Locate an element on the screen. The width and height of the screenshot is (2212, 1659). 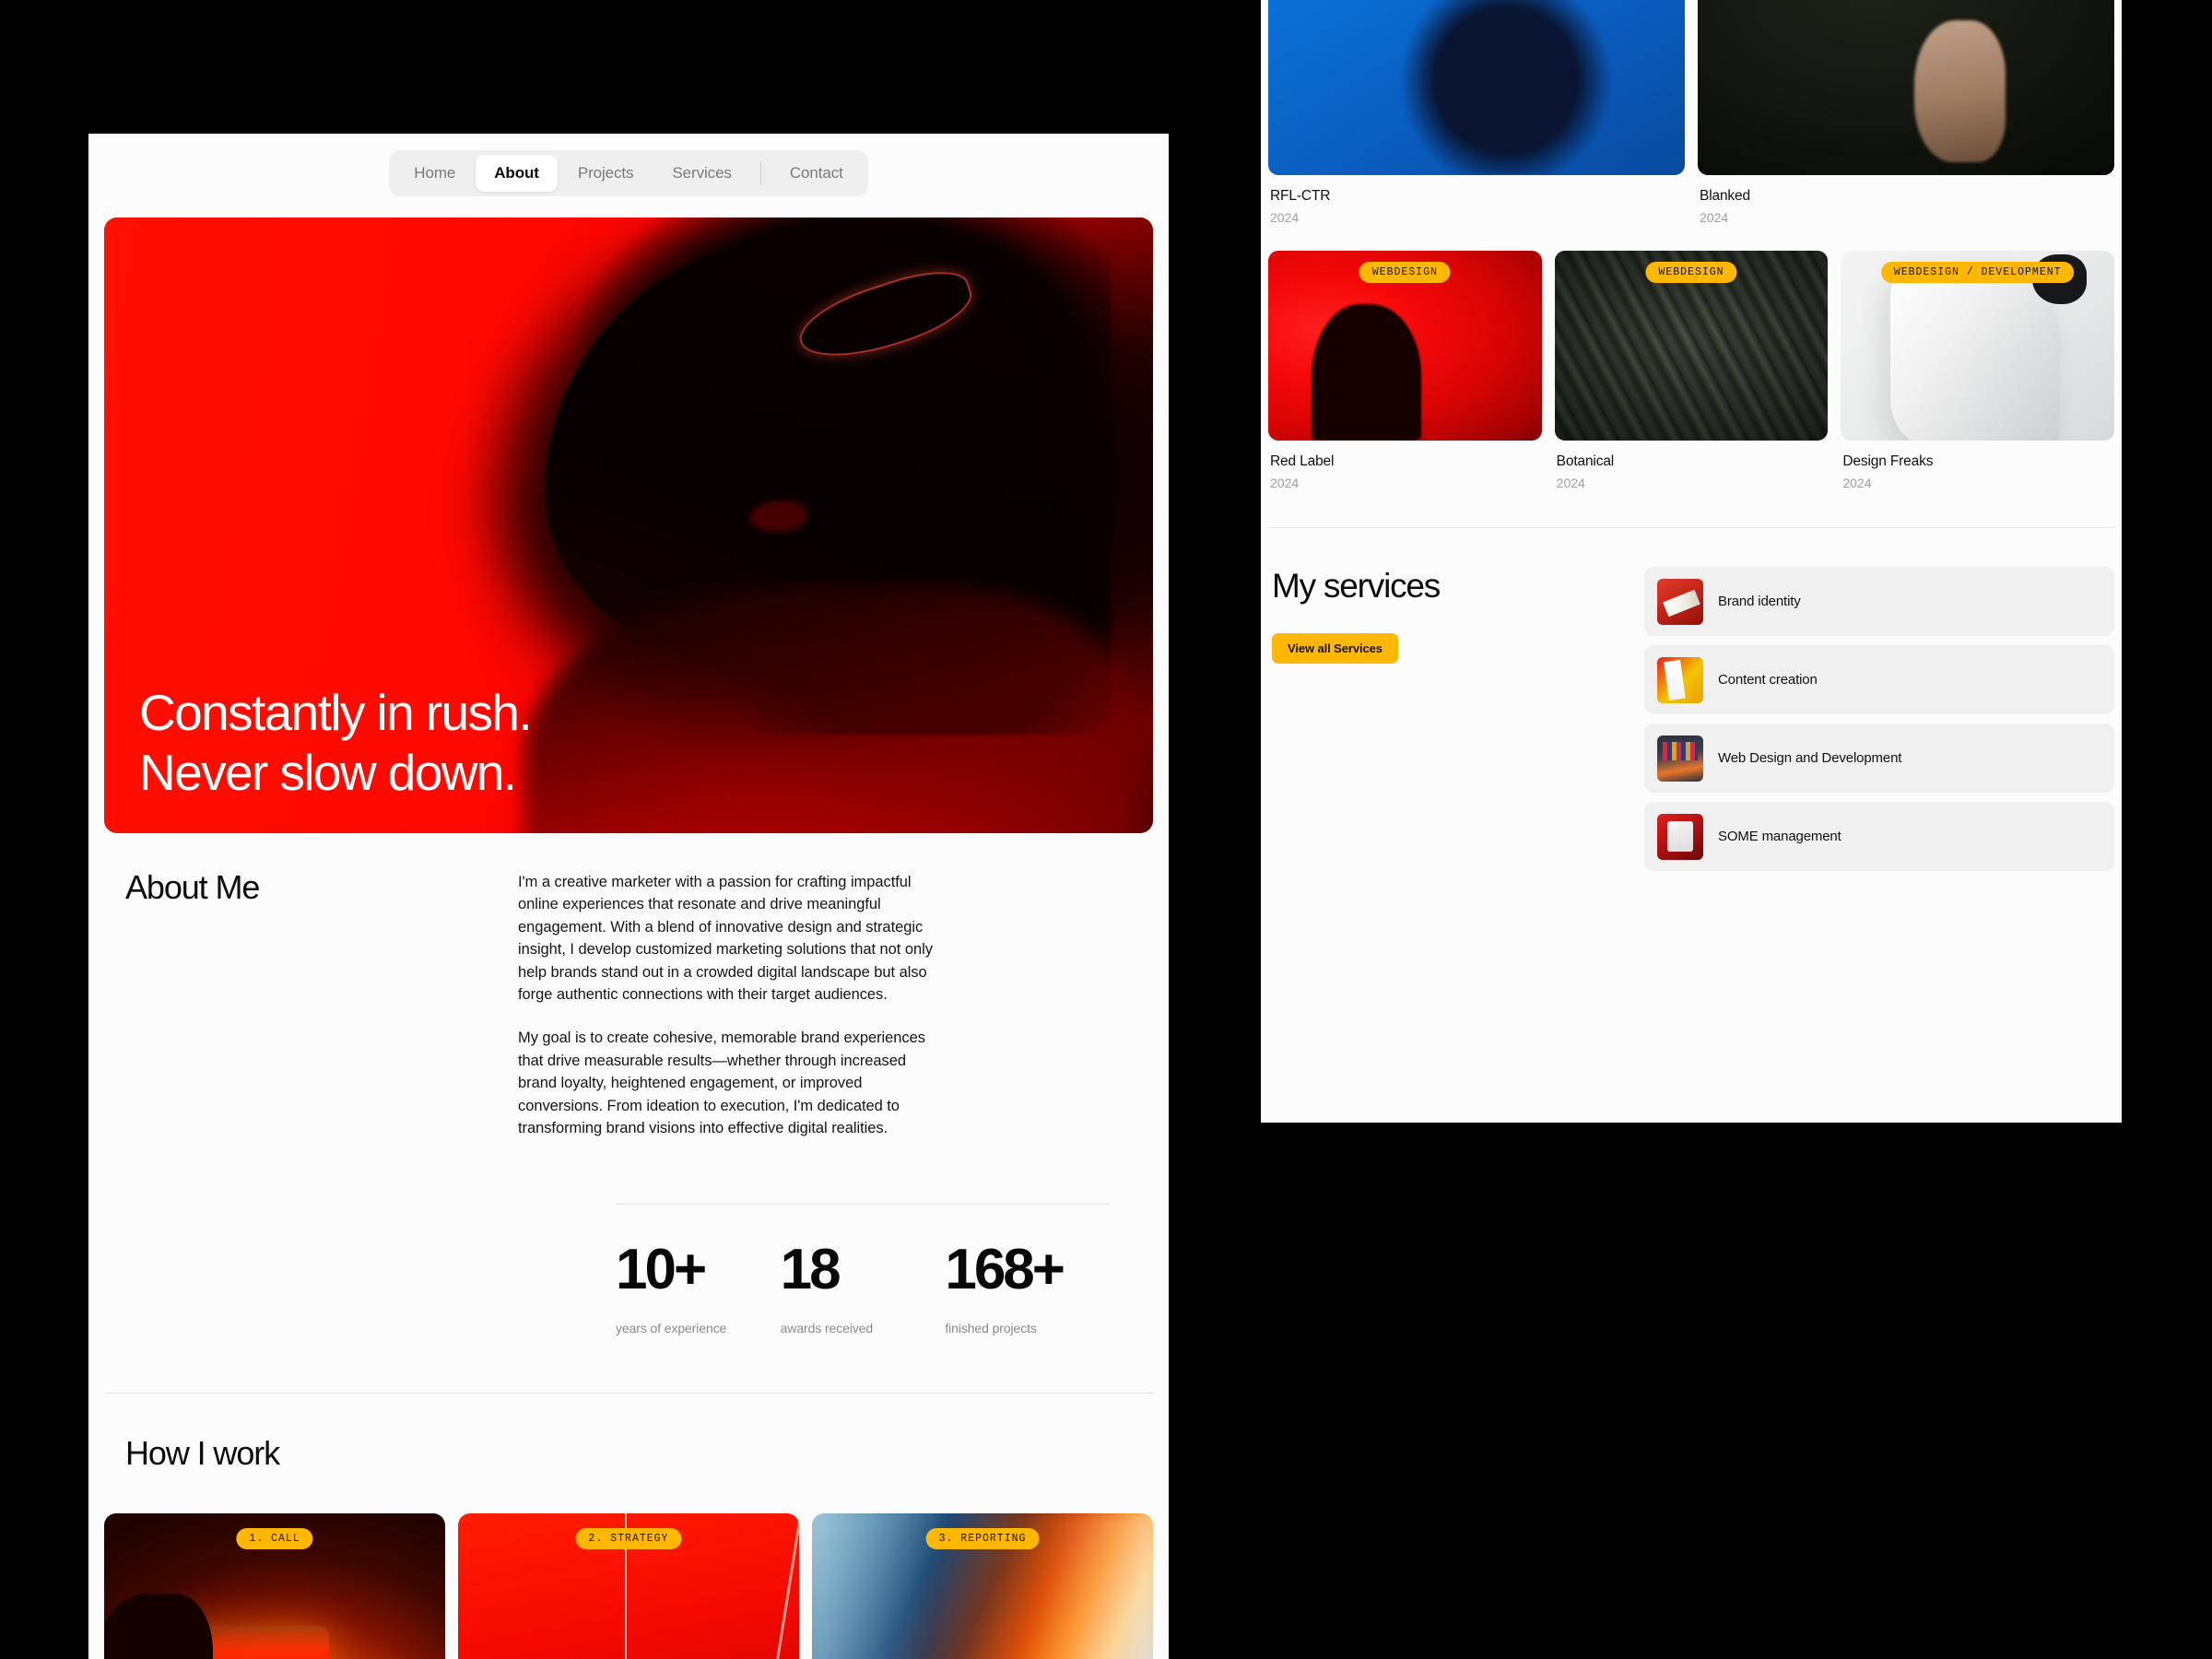
project-name: Botanical is located at coordinates (1585, 461).